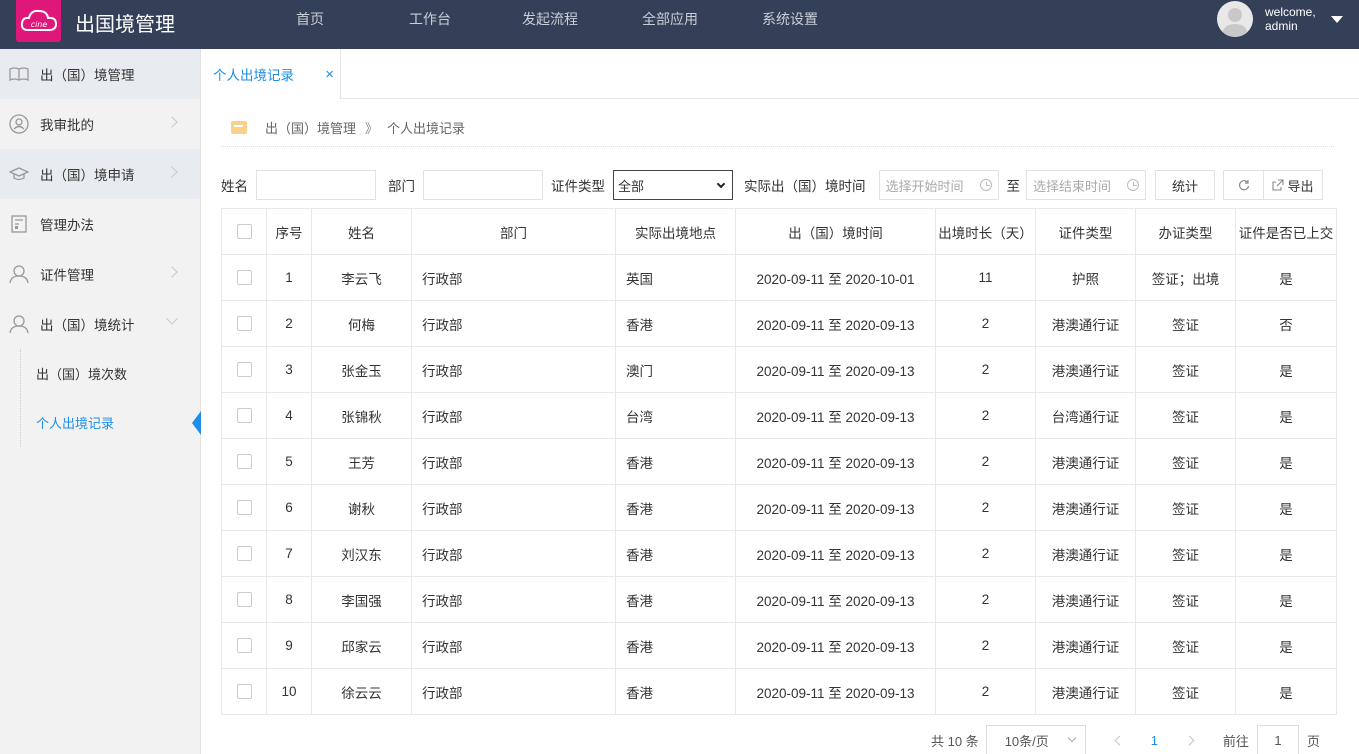  I want to click on tab-bar: 个人出境记录 ×, so click(780, 74).